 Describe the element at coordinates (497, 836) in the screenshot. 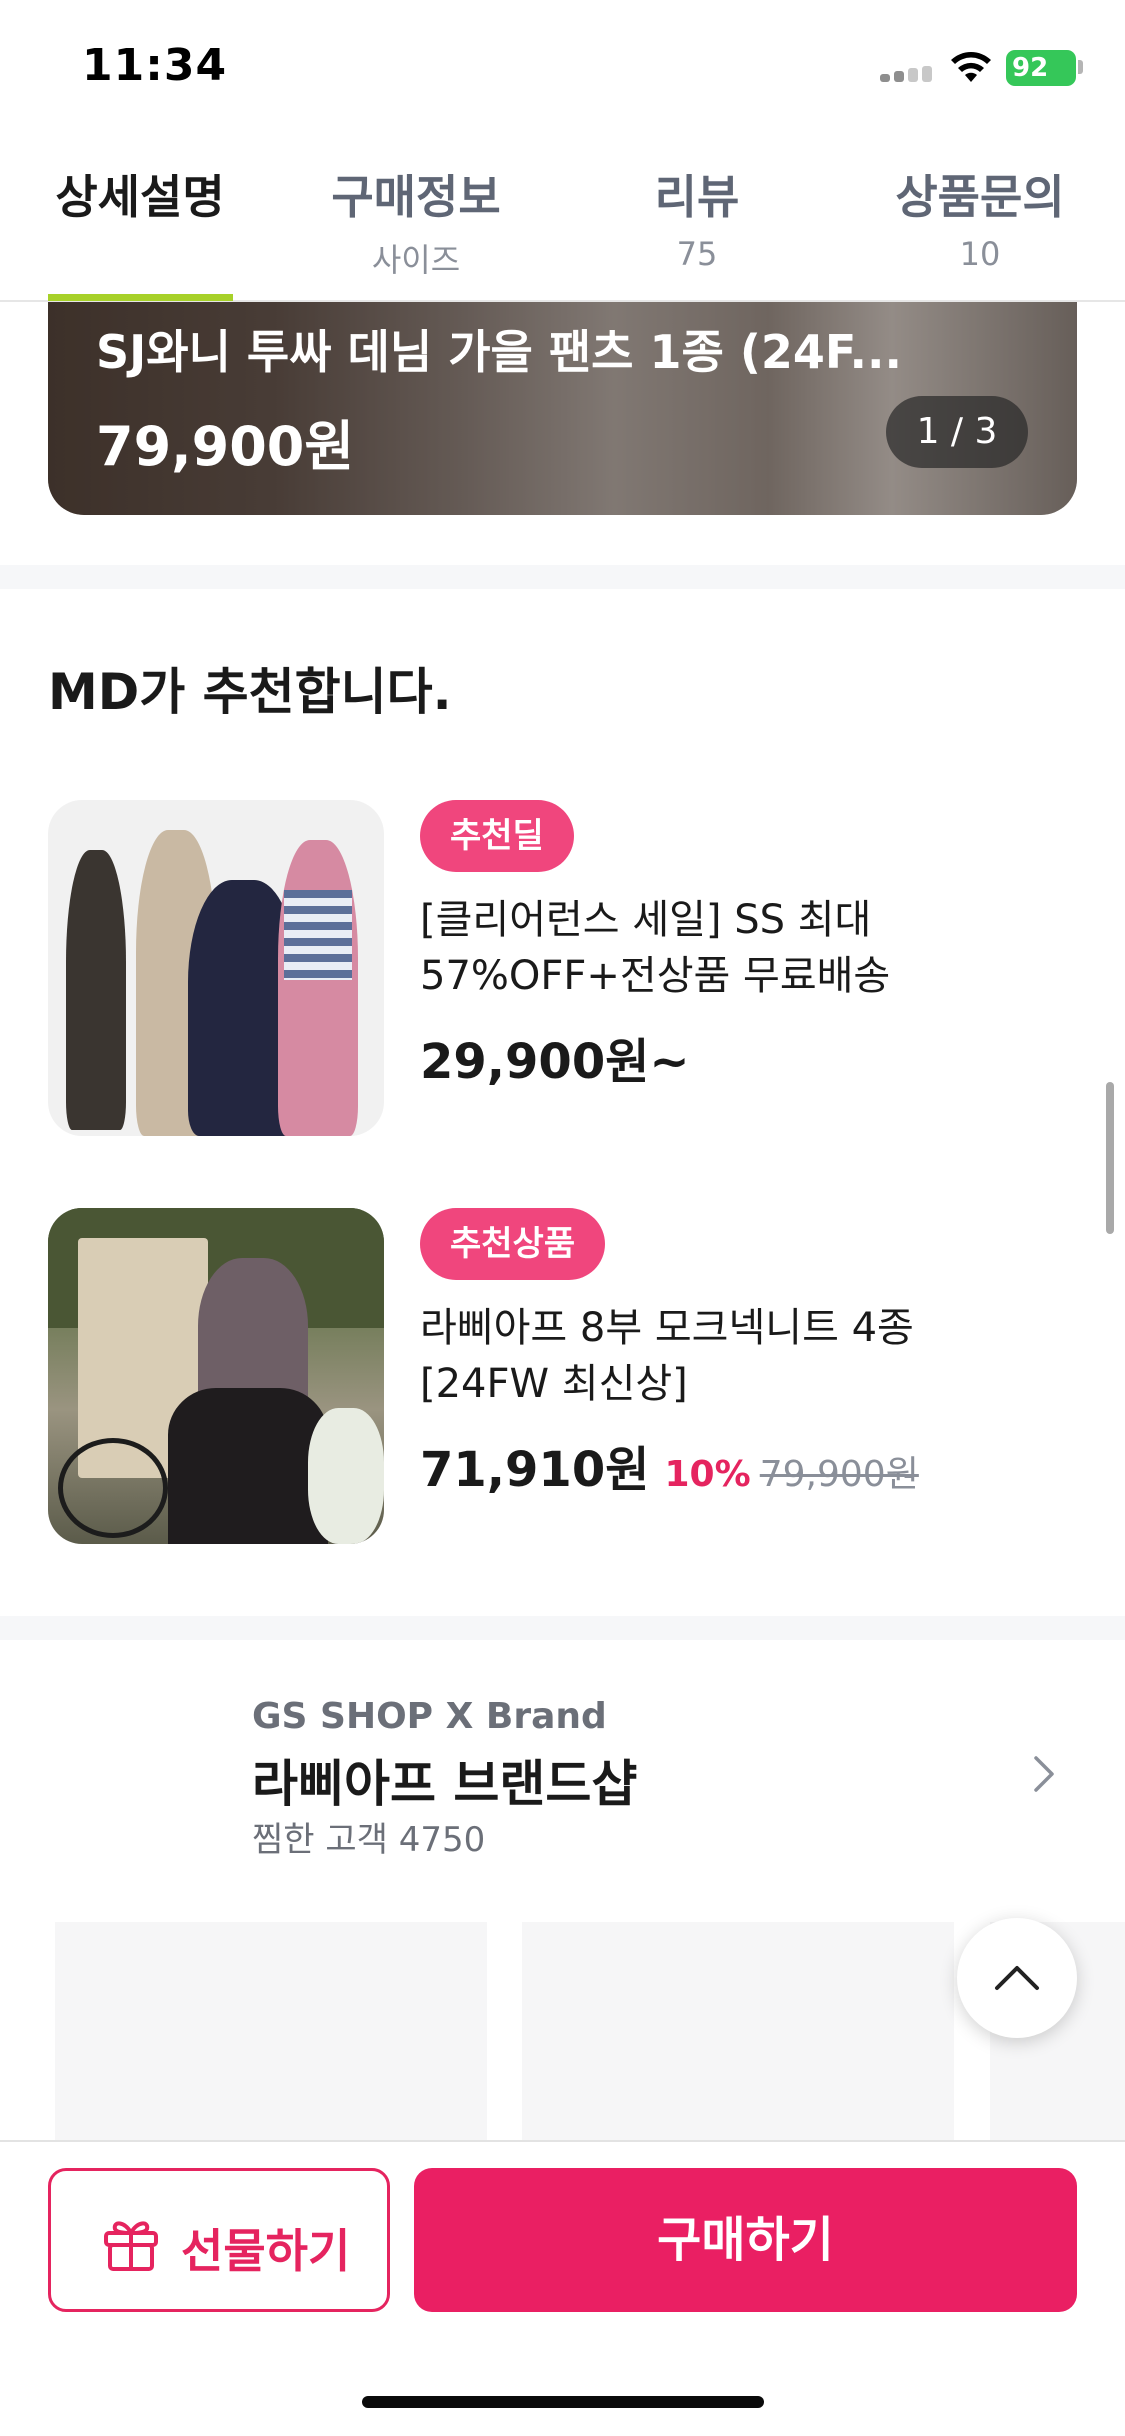

I see `product-badge: 추천딜` at that location.